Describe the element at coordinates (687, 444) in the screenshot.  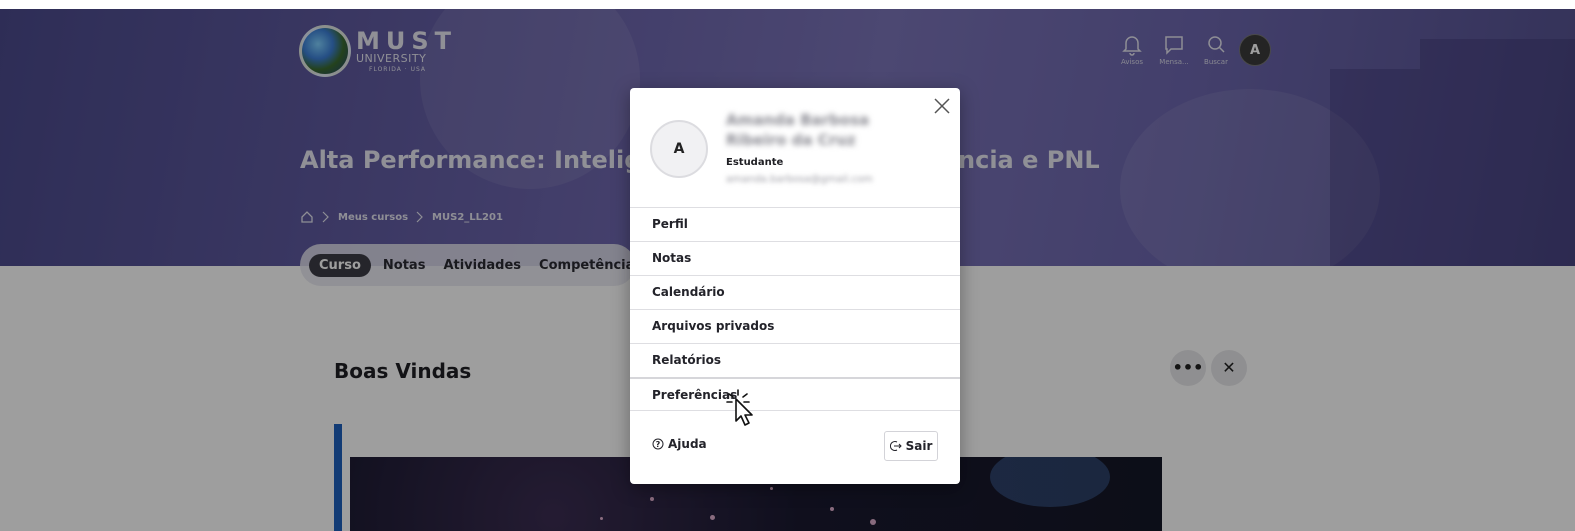
I see `help-label: Ajuda` at that location.